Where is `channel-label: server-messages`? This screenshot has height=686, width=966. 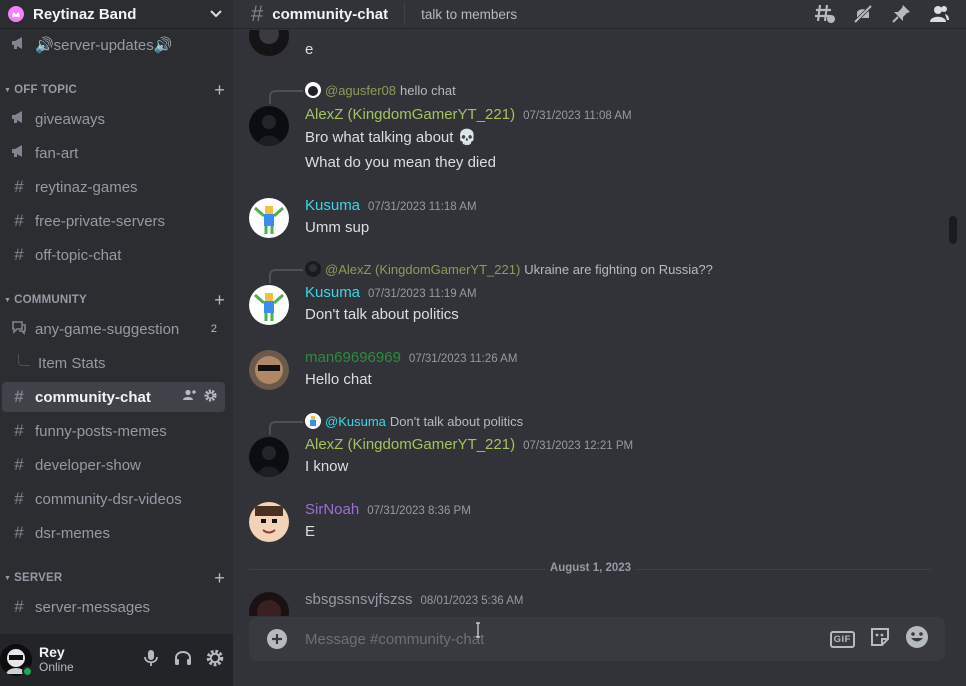 channel-label: server-messages is located at coordinates (93, 607).